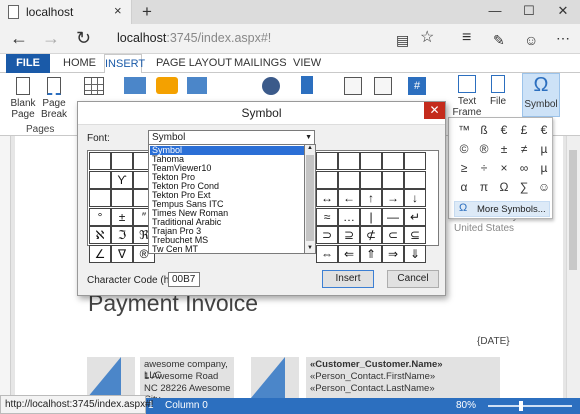 This screenshot has width=580, height=414. What do you see at coordinates (135, 85) in the screenshot?
I see `picture-icon` at bounding box center [135, 85].